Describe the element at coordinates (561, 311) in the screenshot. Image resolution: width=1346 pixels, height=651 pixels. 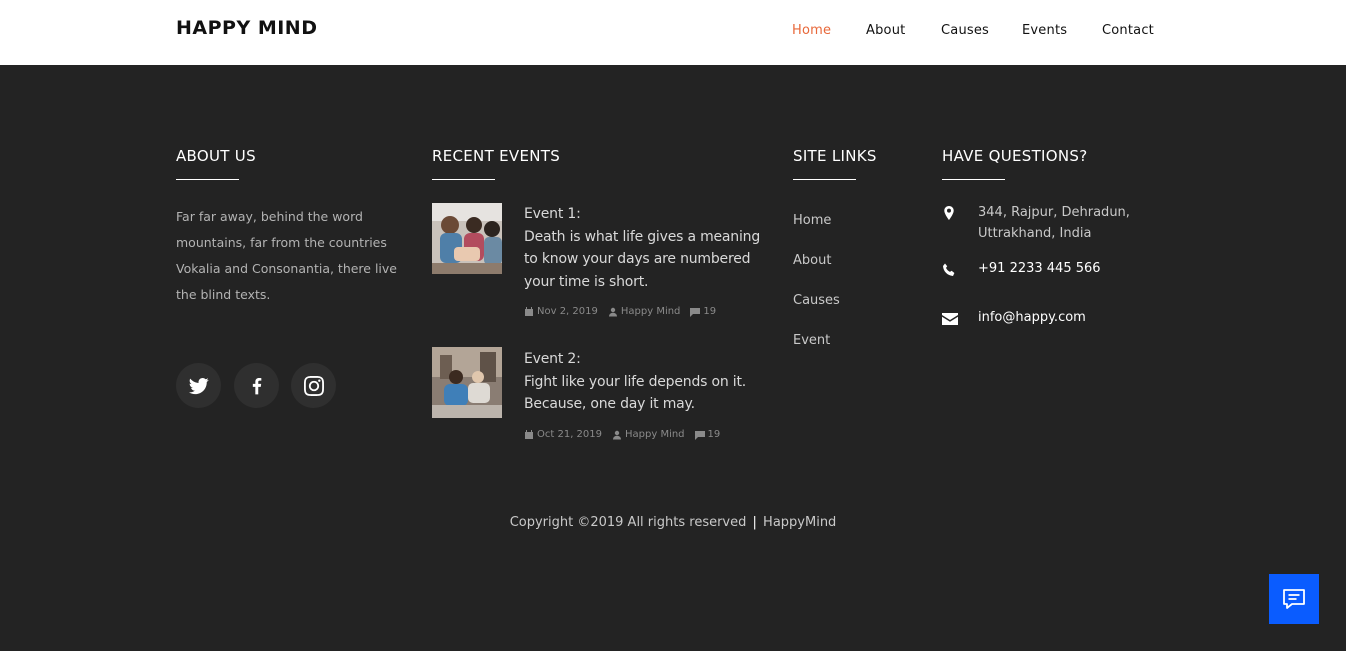
I see `event-1-date: Nov 2, 2019` at that location.